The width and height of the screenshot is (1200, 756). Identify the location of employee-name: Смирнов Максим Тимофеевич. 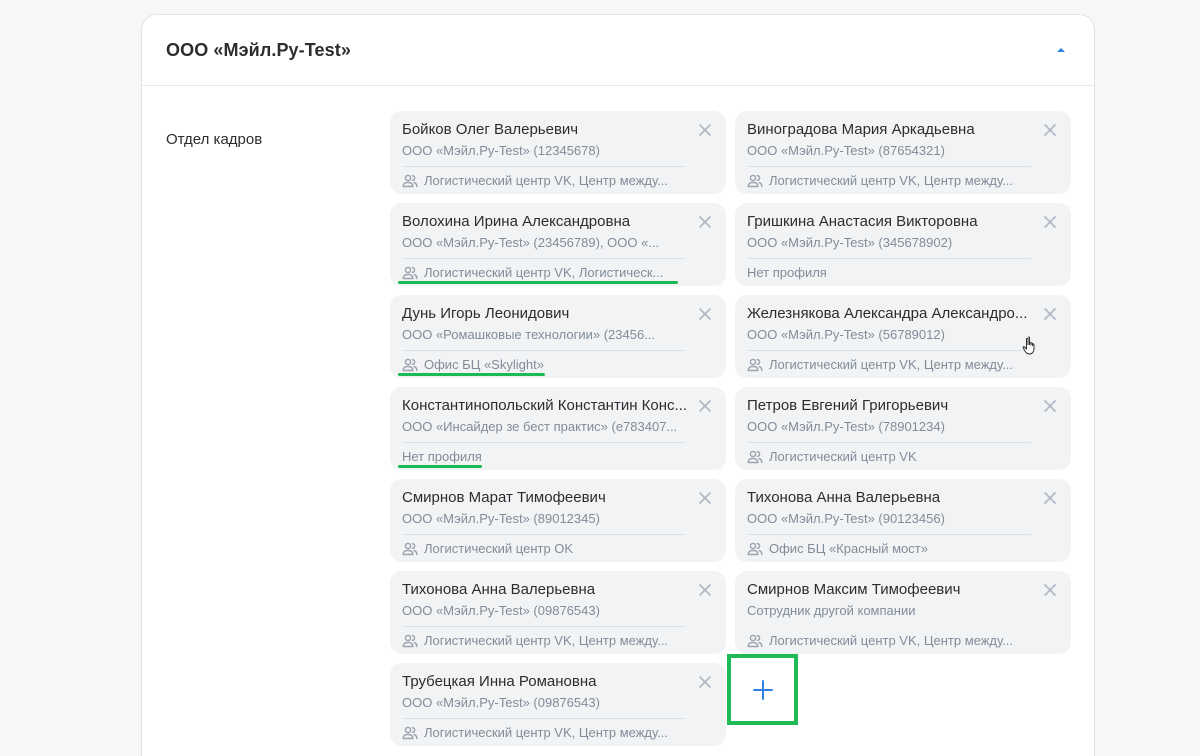
(854, 589).